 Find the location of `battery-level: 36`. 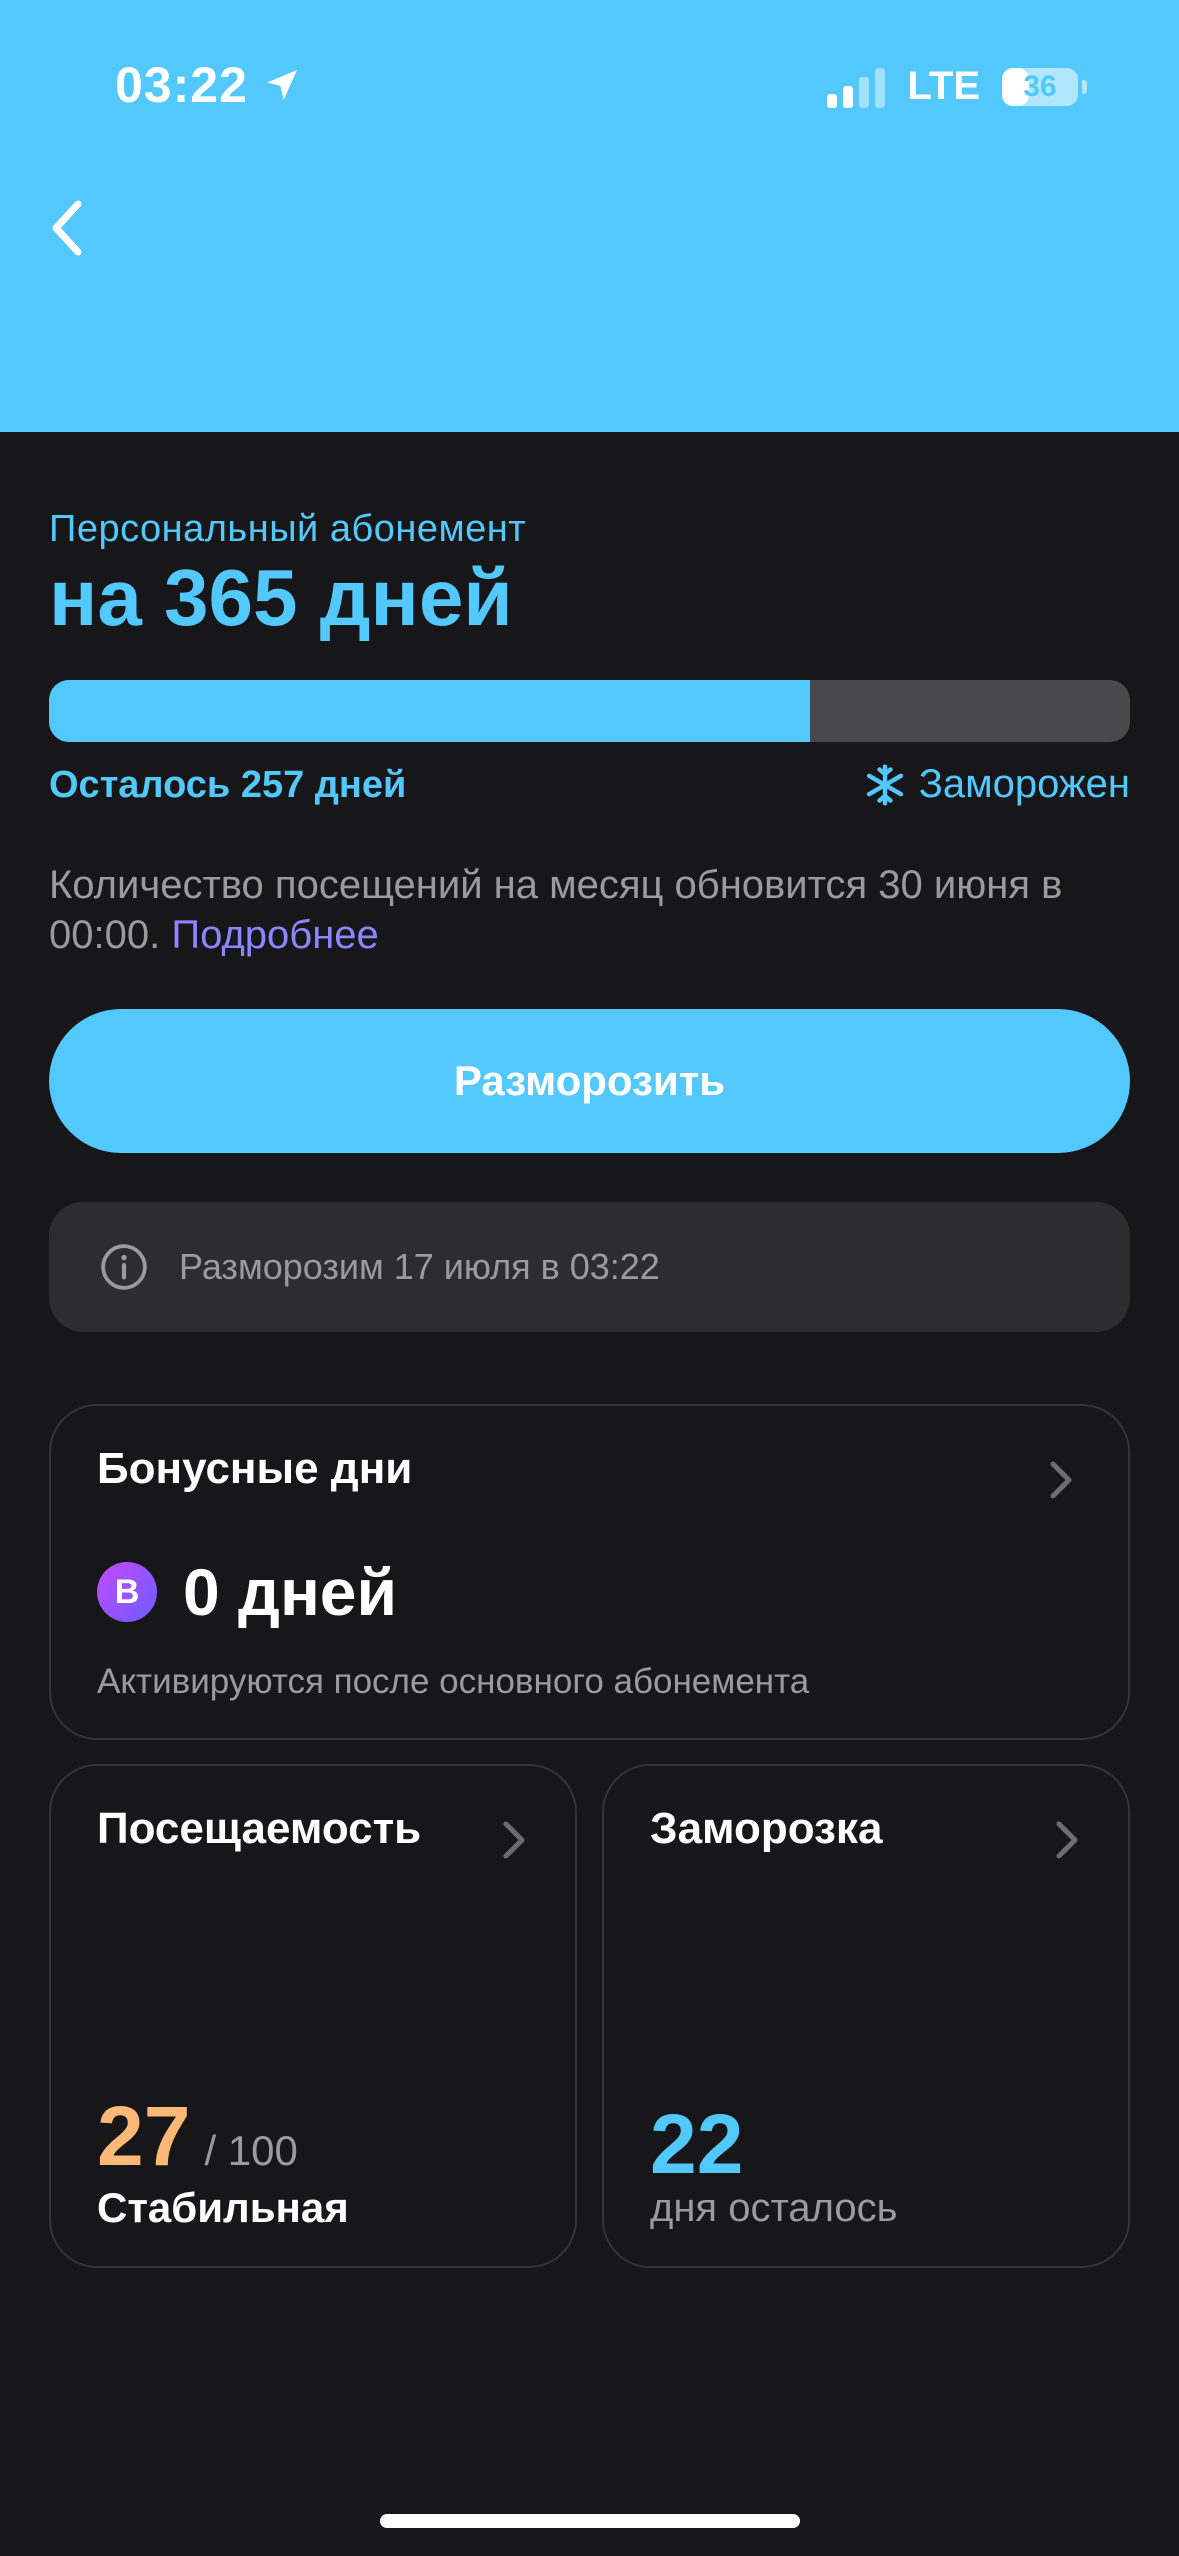

battery-level: 36 is located at coordinates (1040, 86).